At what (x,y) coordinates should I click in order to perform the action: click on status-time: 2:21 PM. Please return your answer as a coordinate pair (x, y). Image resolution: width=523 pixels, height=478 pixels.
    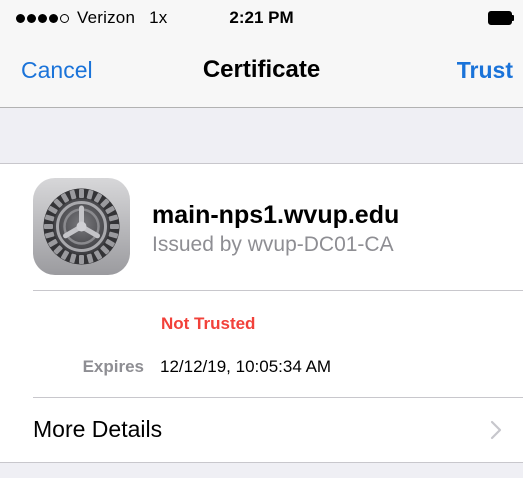
    Looking at the image, I should click on (261, 17).